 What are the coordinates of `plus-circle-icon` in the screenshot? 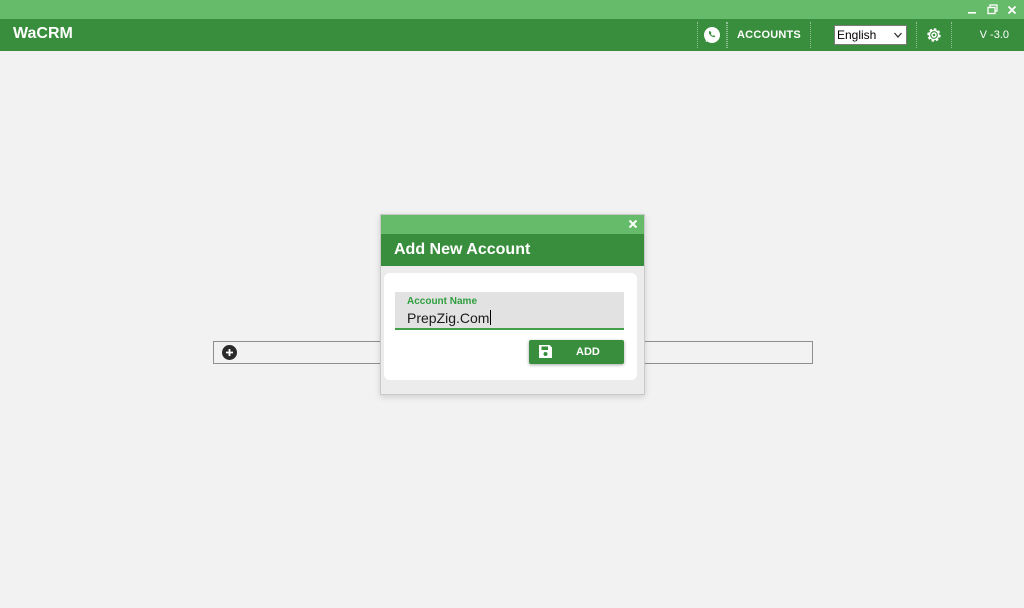 It's located at (229, 352).